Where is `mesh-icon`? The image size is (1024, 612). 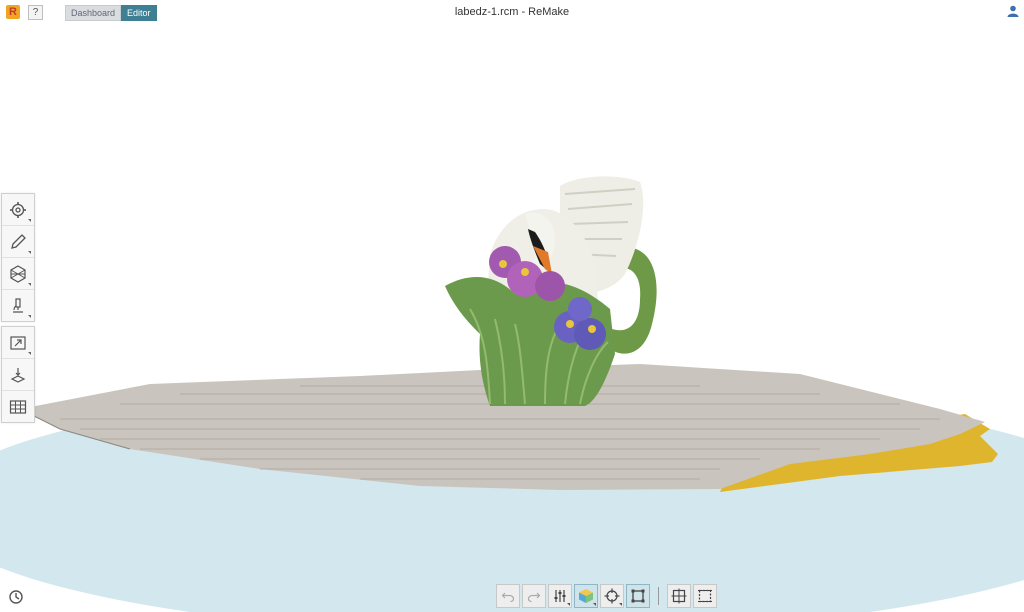
mesh-icon is located at coordinates (18, 273).